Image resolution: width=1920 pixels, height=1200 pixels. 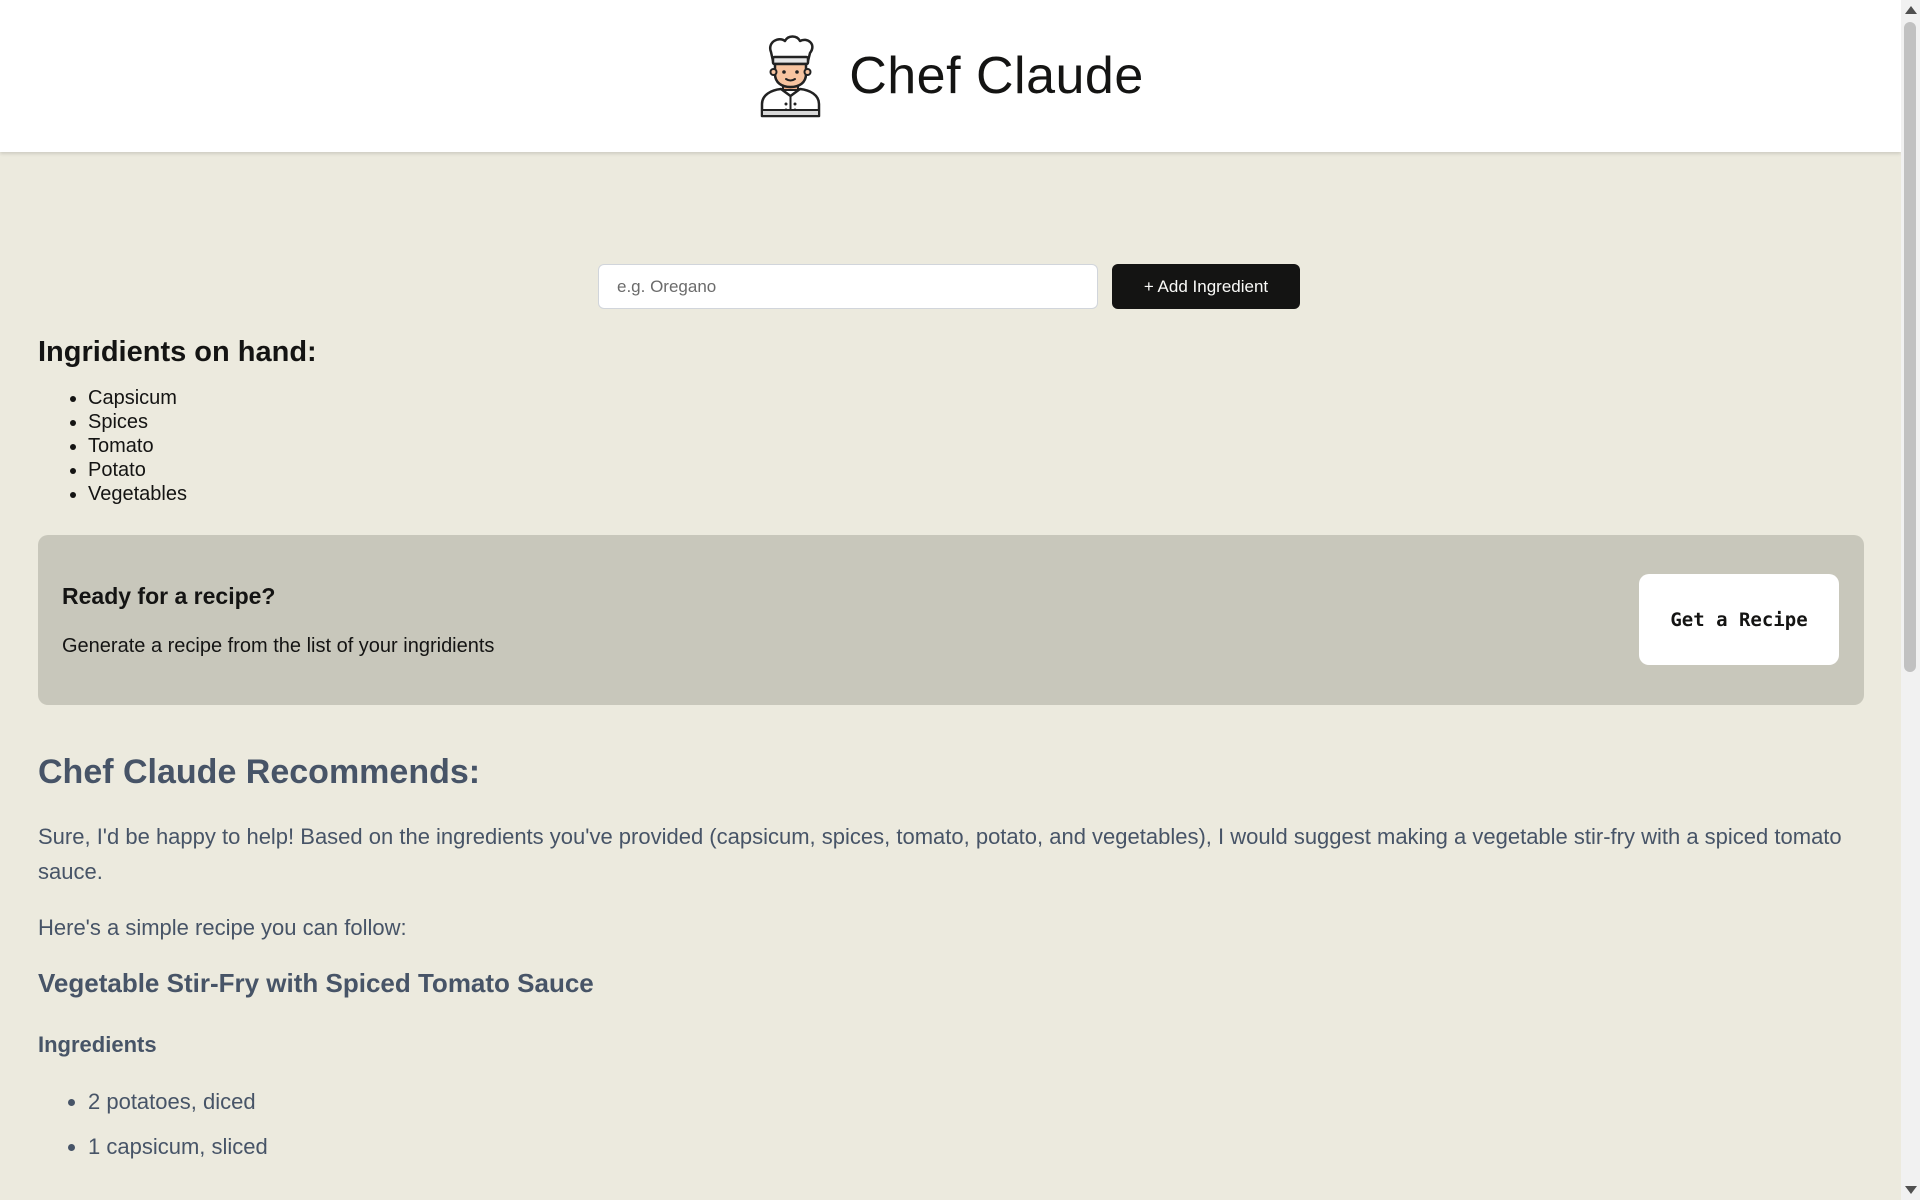 I want to click on ingredient-item: Tomato, so click(x=976, y=446).